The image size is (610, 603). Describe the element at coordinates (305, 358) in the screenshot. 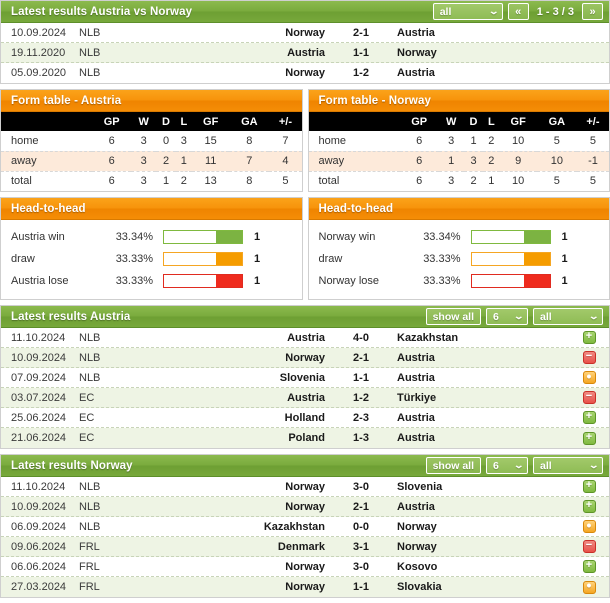

I see `match-row: 10.09.2024 NLB Norway 2-1 Austria −` at that location.